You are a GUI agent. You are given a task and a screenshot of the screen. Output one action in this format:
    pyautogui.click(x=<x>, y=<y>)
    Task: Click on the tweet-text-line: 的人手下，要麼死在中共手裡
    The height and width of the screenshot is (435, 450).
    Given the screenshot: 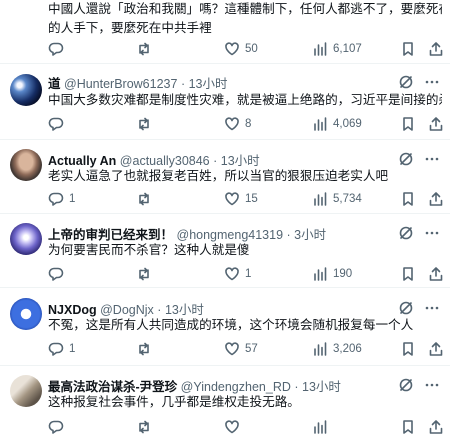 What is the action you would take?
    pyautogui.click(x=130, y=28)
    